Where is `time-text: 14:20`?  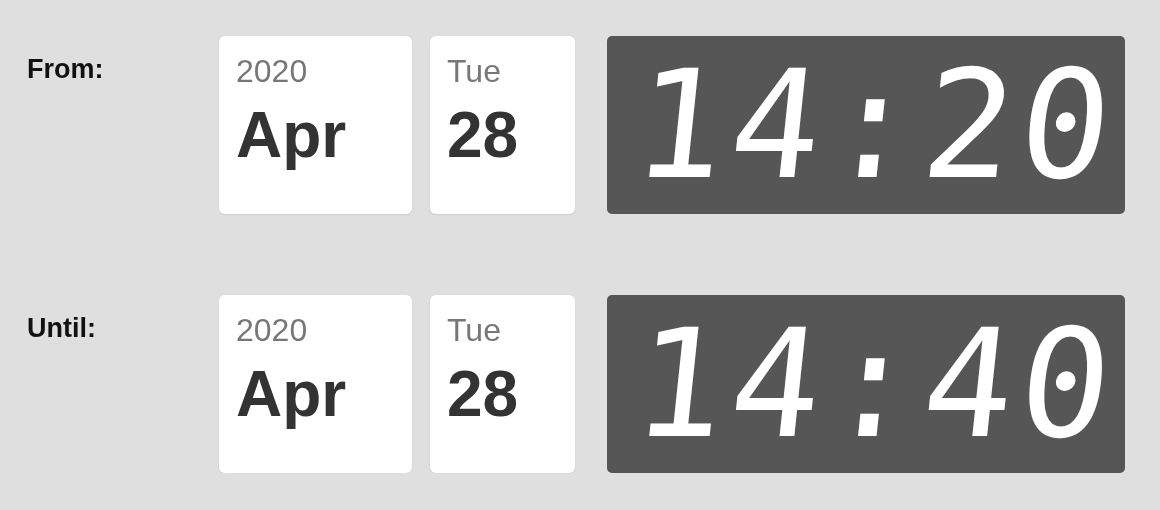 time-text: 14:20 is located at coordinates (876, 125).